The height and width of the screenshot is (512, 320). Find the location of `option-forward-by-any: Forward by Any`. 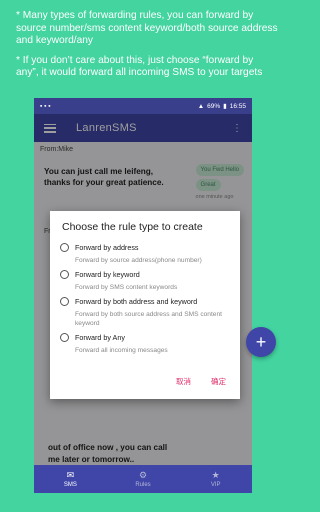

option-forward-by-any: Forward by Any is located at coordinates (145, 337).